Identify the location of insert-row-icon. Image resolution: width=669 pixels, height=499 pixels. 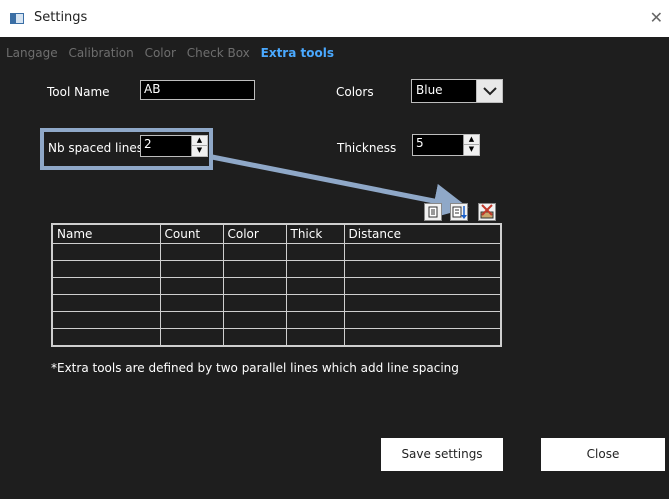
(459, 212).